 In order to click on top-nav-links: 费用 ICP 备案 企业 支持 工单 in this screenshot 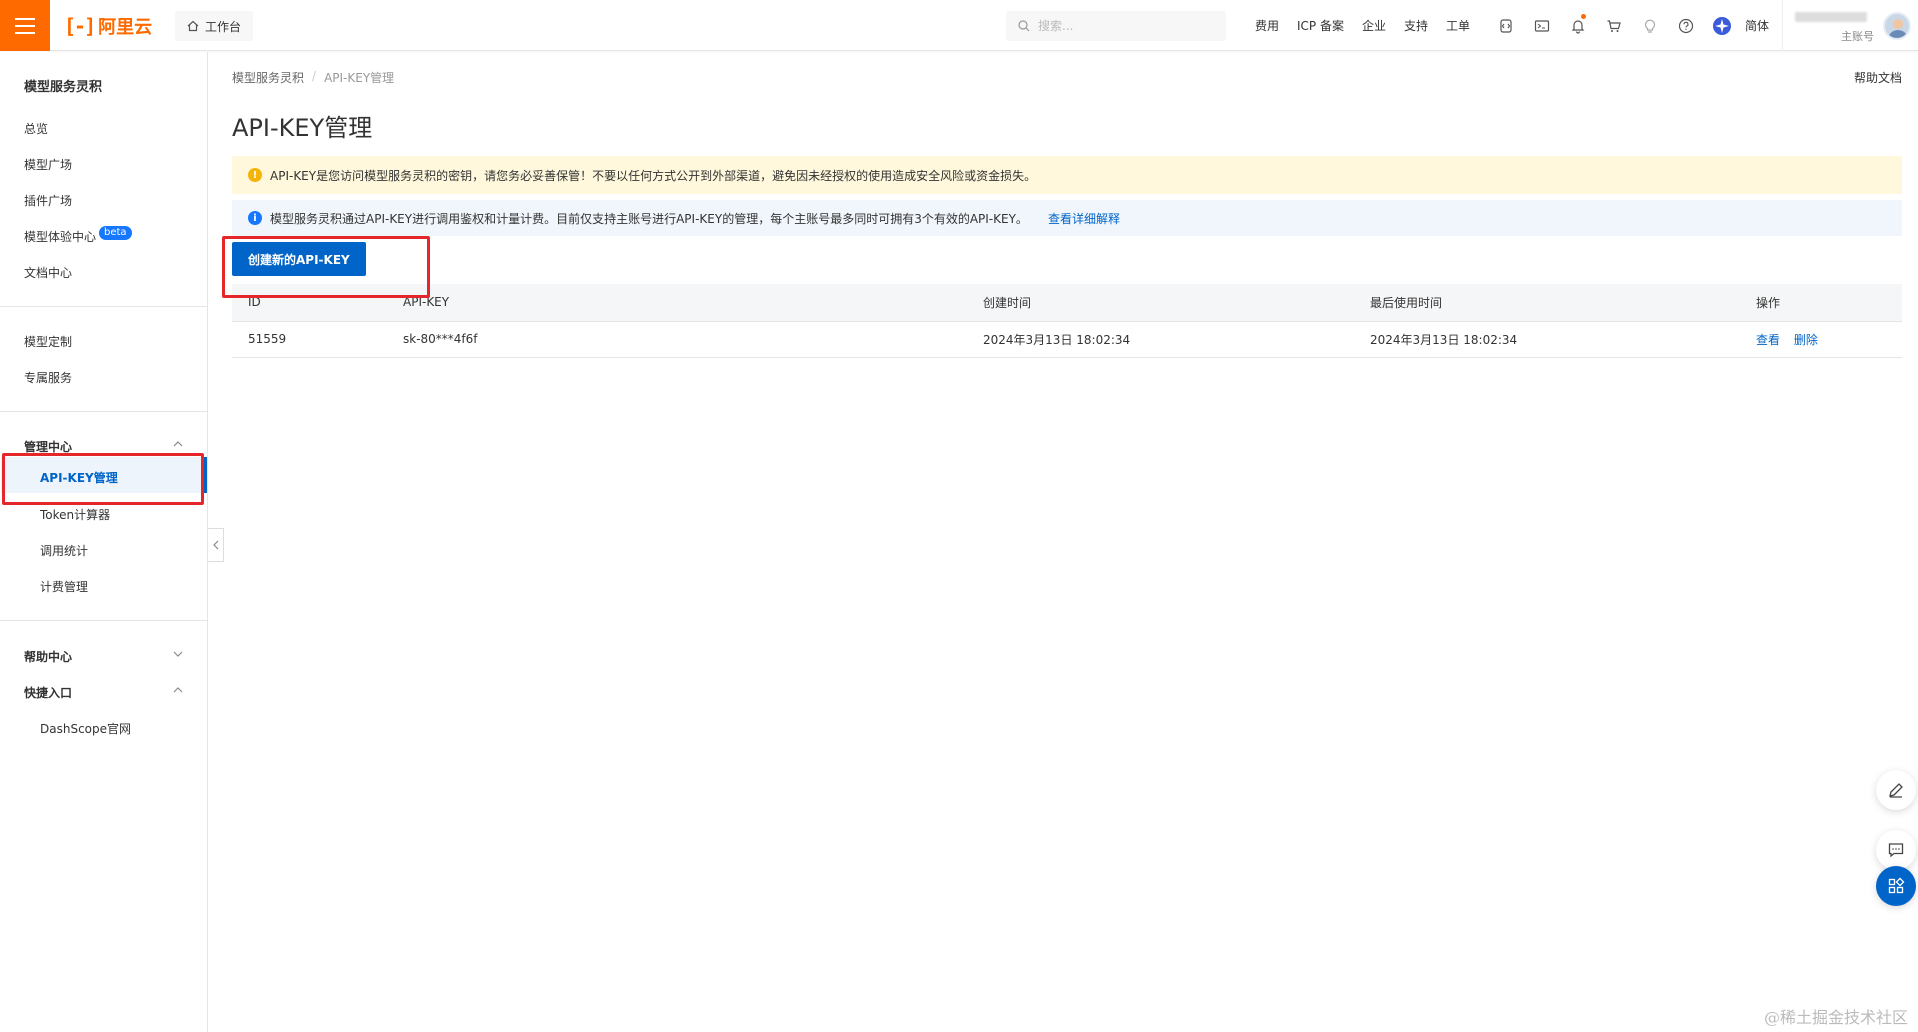, I will do `click(1362, 25)`.